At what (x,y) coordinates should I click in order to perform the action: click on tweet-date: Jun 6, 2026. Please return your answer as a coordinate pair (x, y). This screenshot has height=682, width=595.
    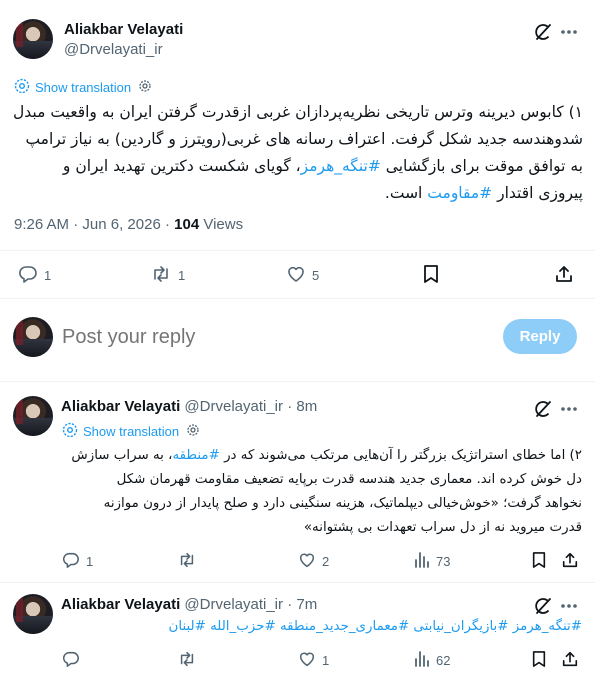
    Looking at the image, I should click on (121, 224).